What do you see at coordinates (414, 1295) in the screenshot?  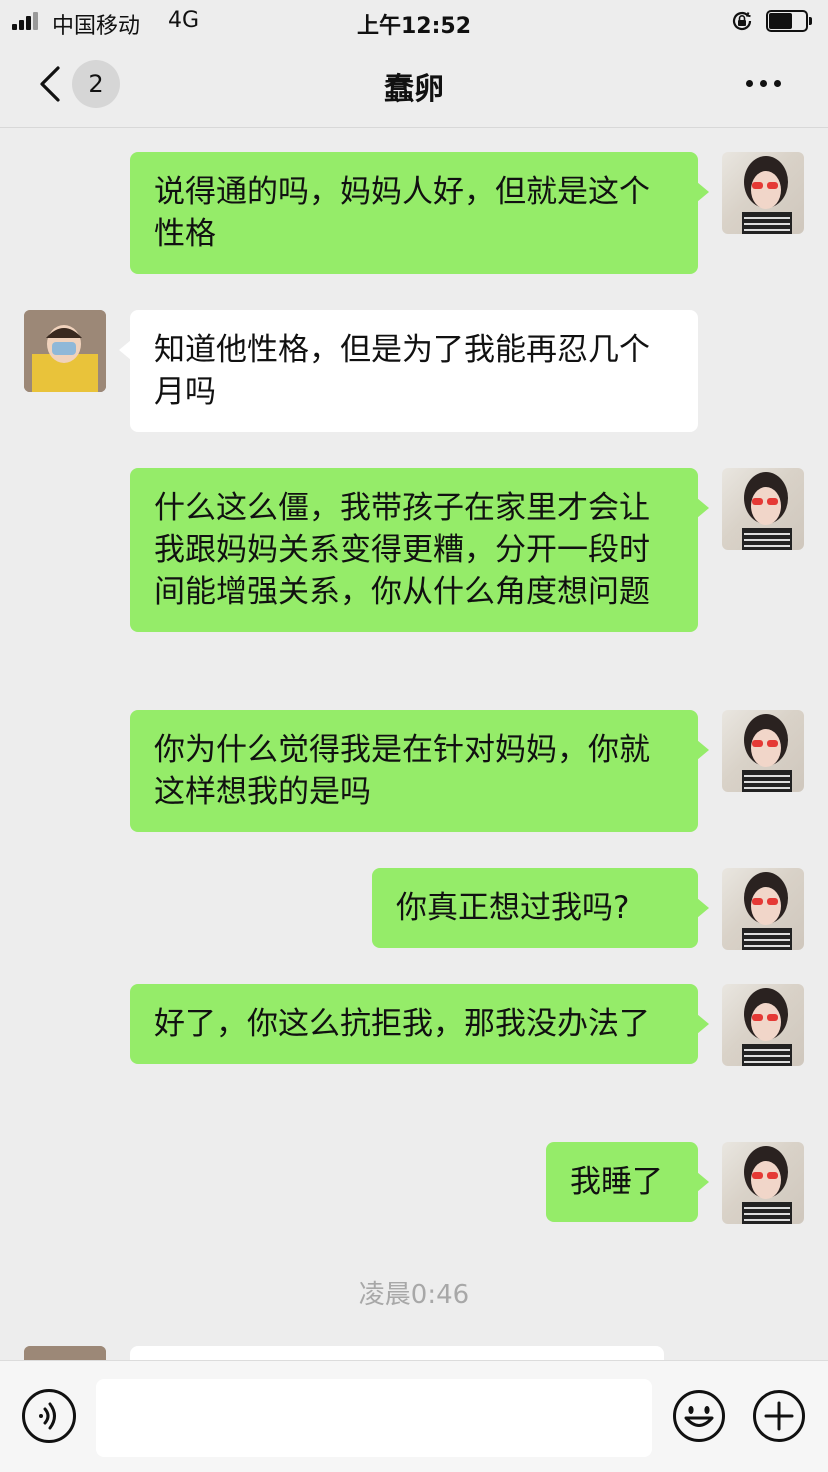 I see `message-timestamp: 凌晨0:46` at bounding box center [414, 1295].